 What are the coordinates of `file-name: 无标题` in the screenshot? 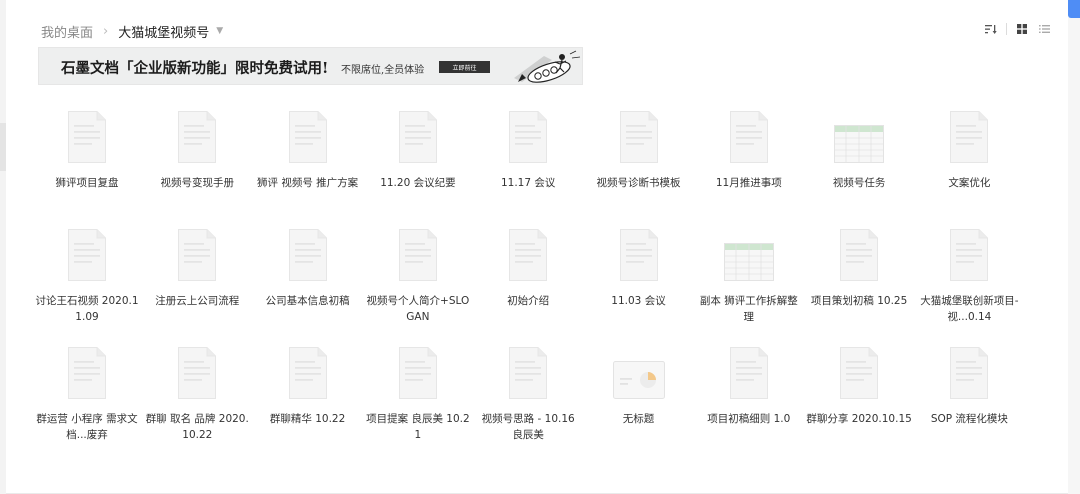 It's located at (638, 419).